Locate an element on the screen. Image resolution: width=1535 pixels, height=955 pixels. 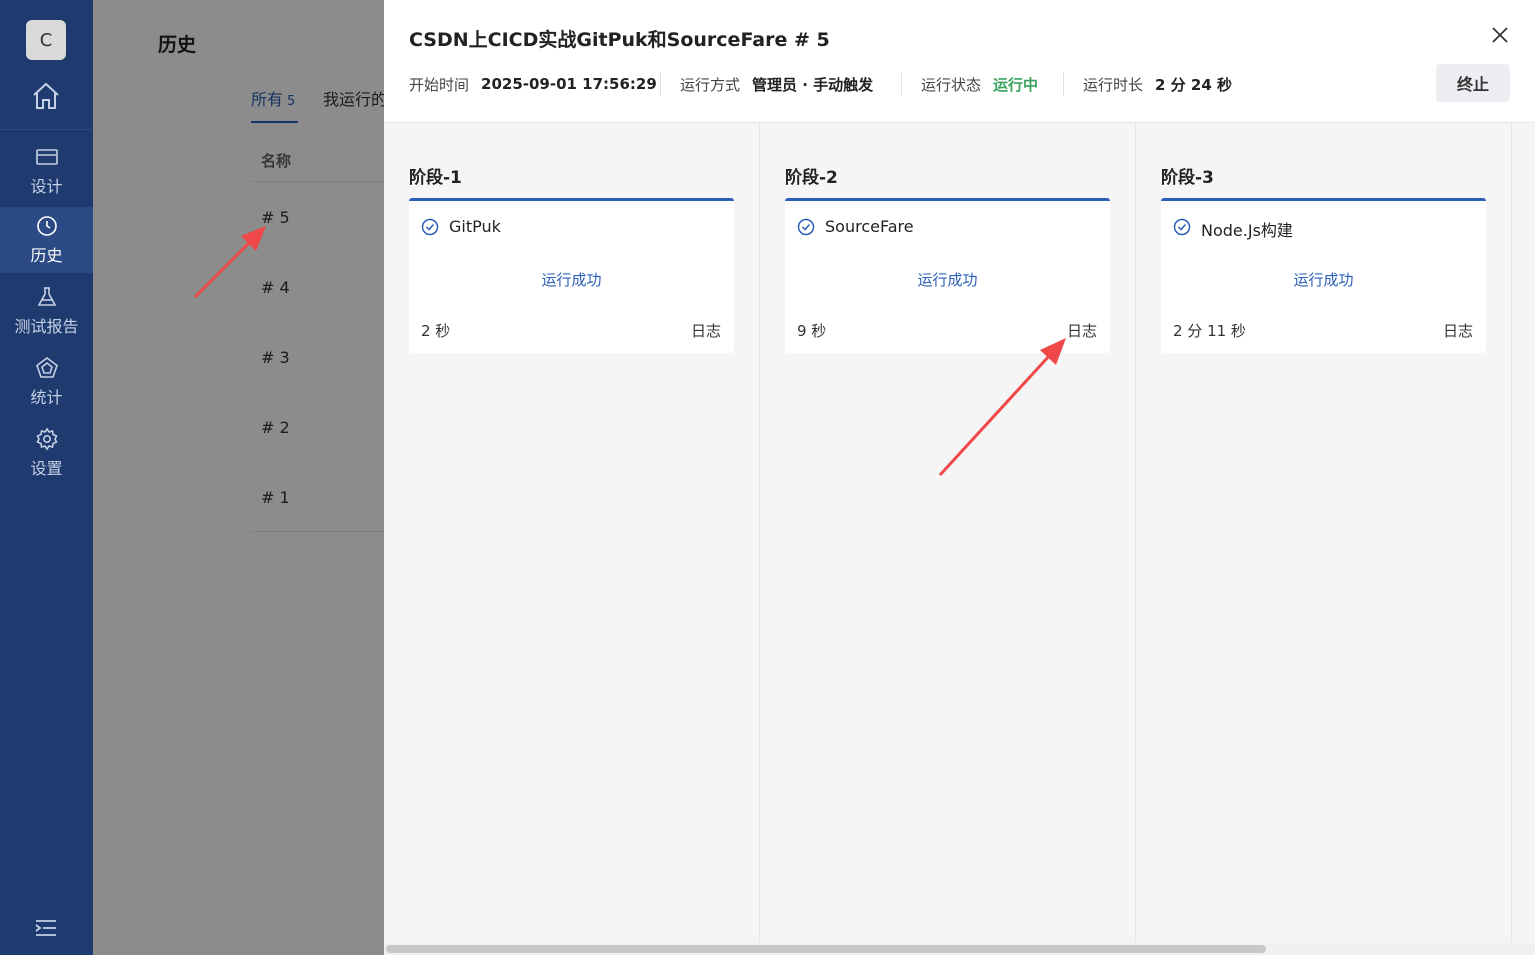
task-duration: 2 分 11 秒 is located at coordinates (1209, 331).